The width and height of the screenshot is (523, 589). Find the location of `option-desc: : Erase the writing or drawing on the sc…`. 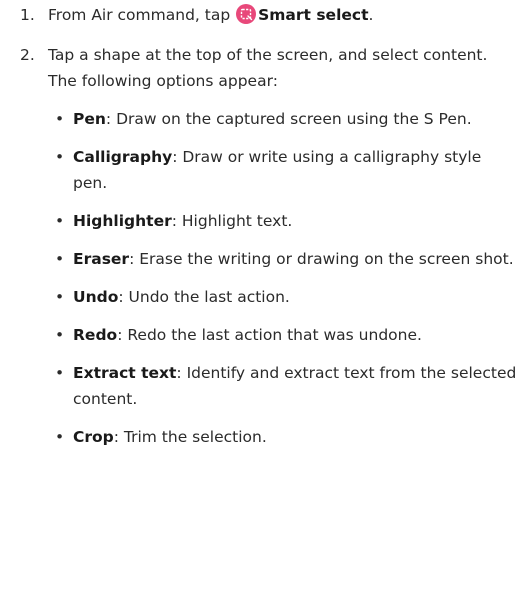

option-desc: : Erase the writing or drawing on the sc… is located at coordinates (321, 259).